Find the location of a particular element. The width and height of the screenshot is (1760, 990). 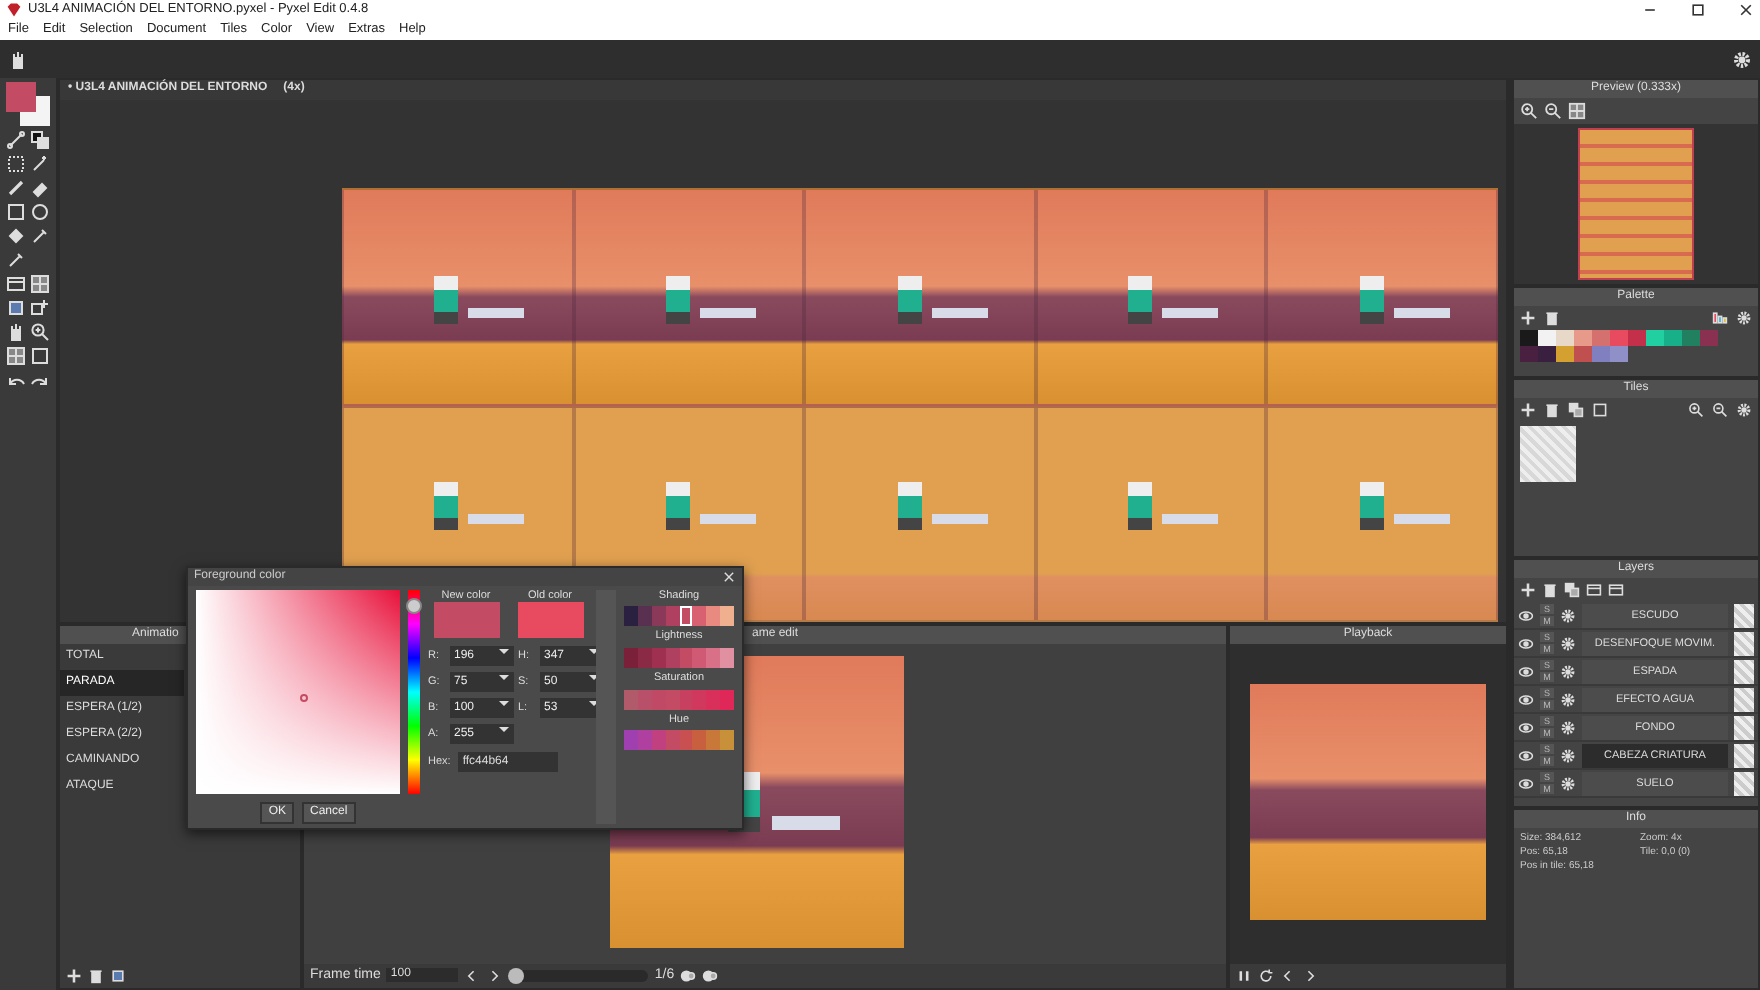

tile-thumbnail is located at coordinates (1548, 454).